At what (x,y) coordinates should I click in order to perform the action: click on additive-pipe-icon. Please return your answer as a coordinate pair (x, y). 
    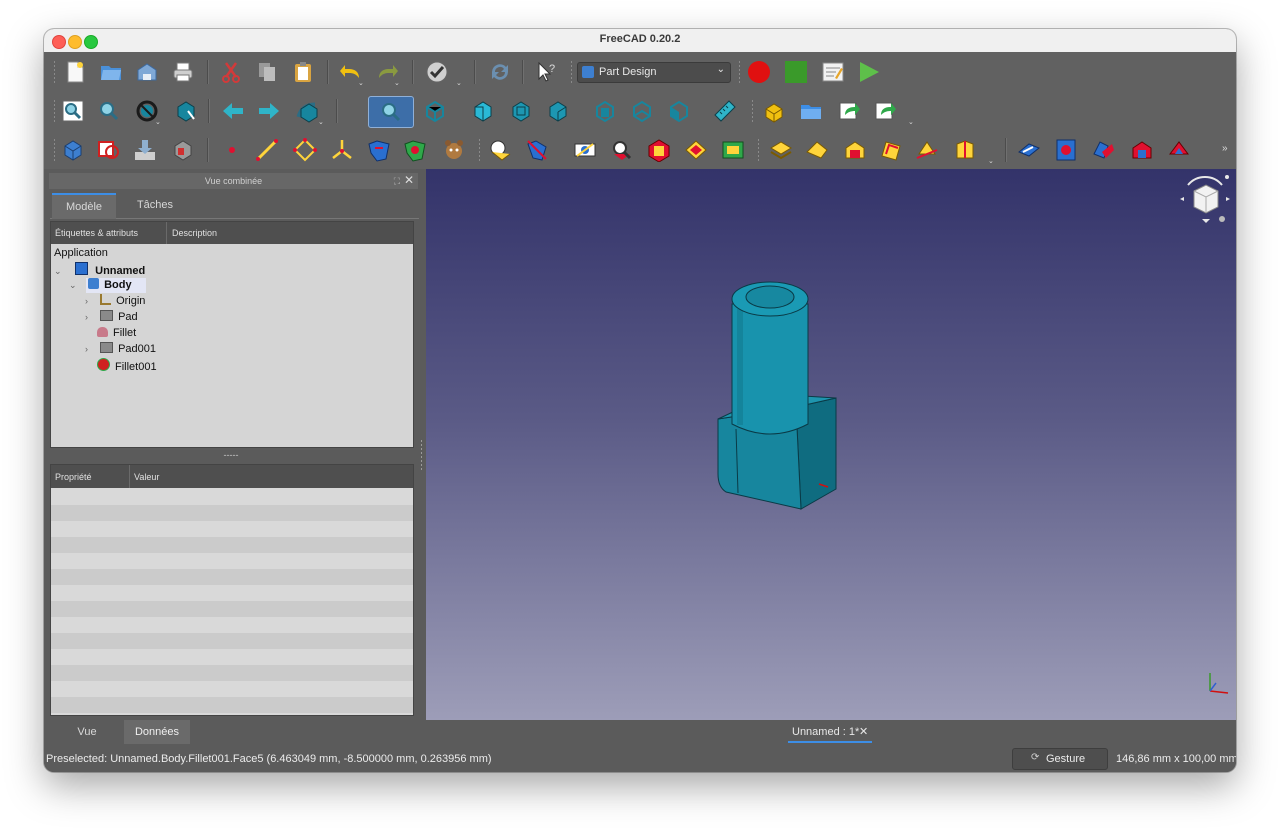
    Looking at the image, I should click on (659, 150).